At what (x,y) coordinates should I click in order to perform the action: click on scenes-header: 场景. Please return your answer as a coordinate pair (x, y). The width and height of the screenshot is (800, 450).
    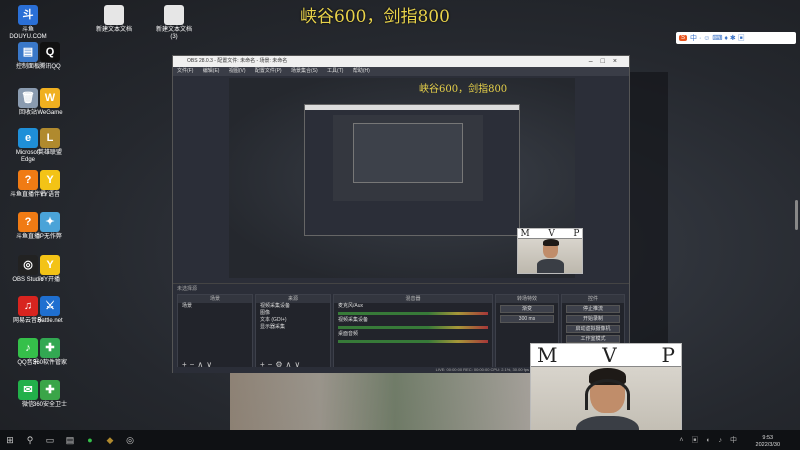
    Looking at the image, I should click on (215, 299).